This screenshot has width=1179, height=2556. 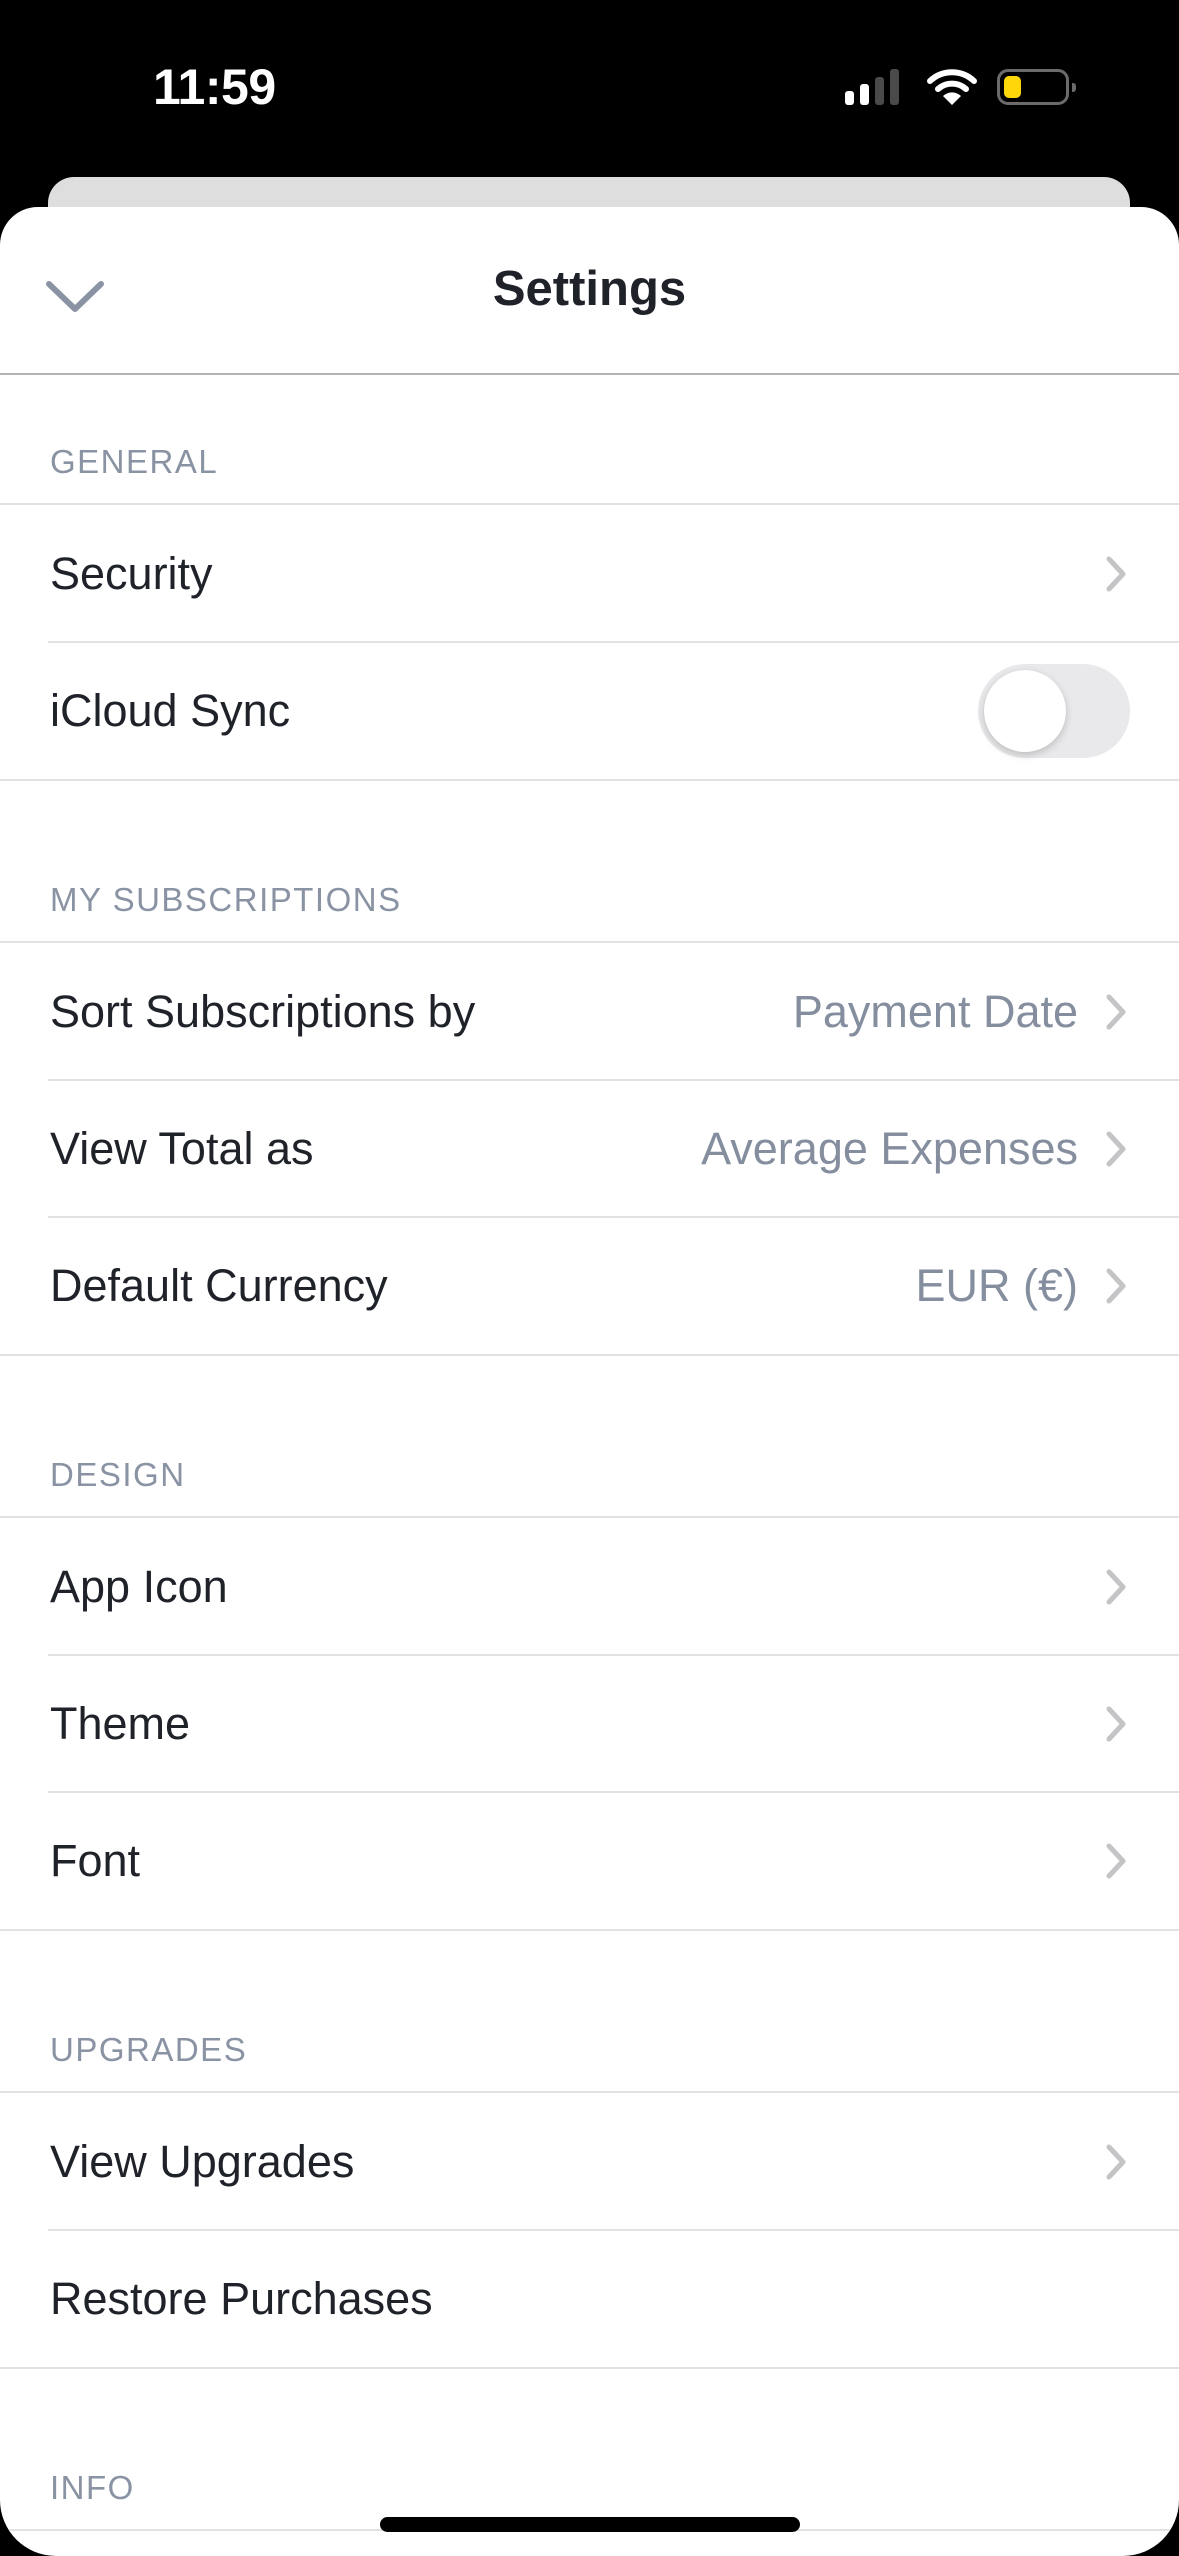 What do you see at coordinates (202, 2161) in the screenshot?
I see `row-label: View Upgrades` at bounding box center [202, 2161].